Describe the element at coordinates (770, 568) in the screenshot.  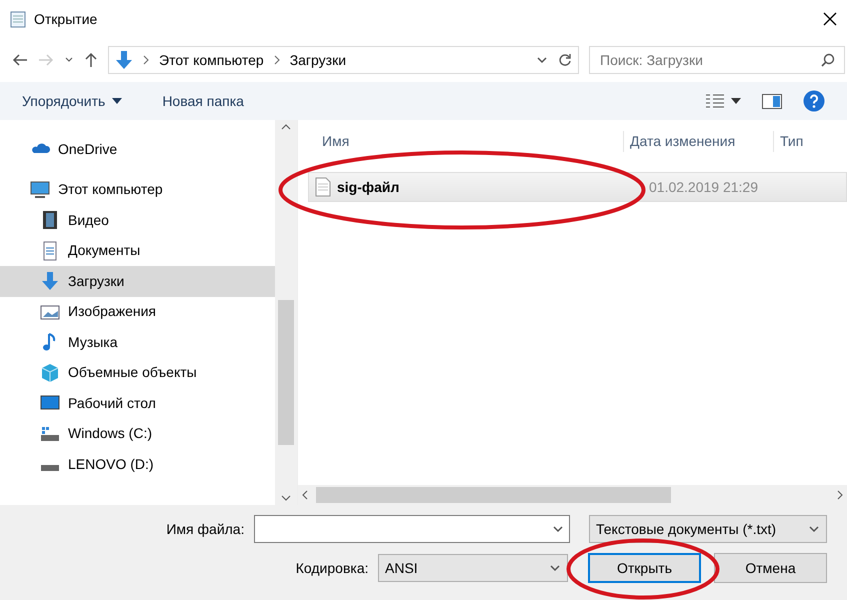
I see `cancel-button: Отмена` at that location.